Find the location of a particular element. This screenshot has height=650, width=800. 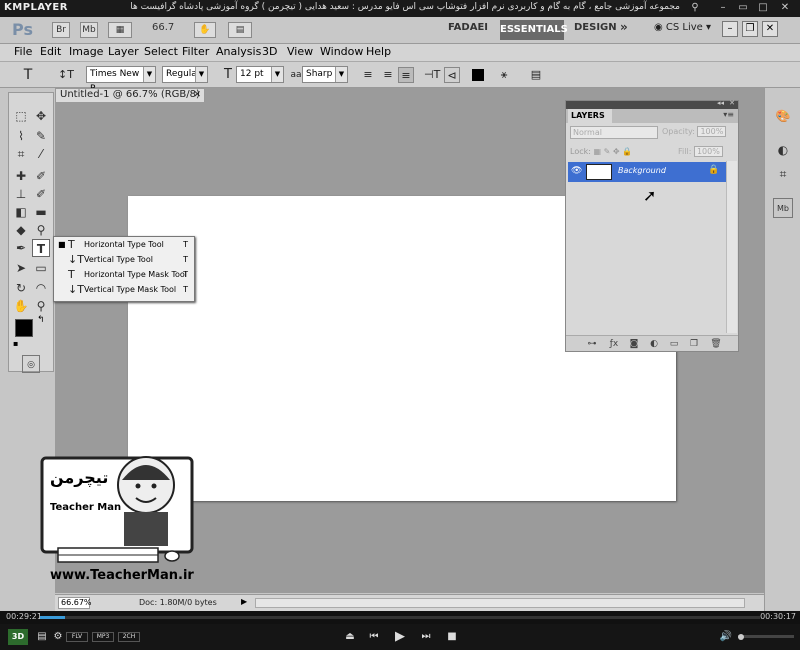

collapse-icon: ◂◂ is located at coordinates (720, 103).